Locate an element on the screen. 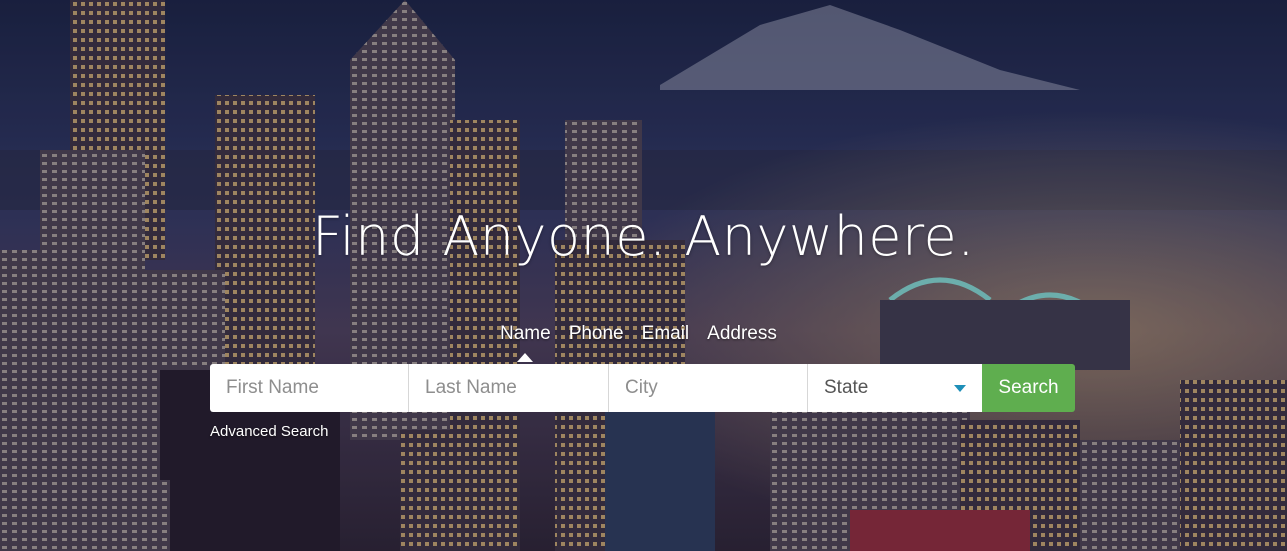 This screenshot has width=1287, height=551. search-button: Search is located at coordinates (1028, 388).